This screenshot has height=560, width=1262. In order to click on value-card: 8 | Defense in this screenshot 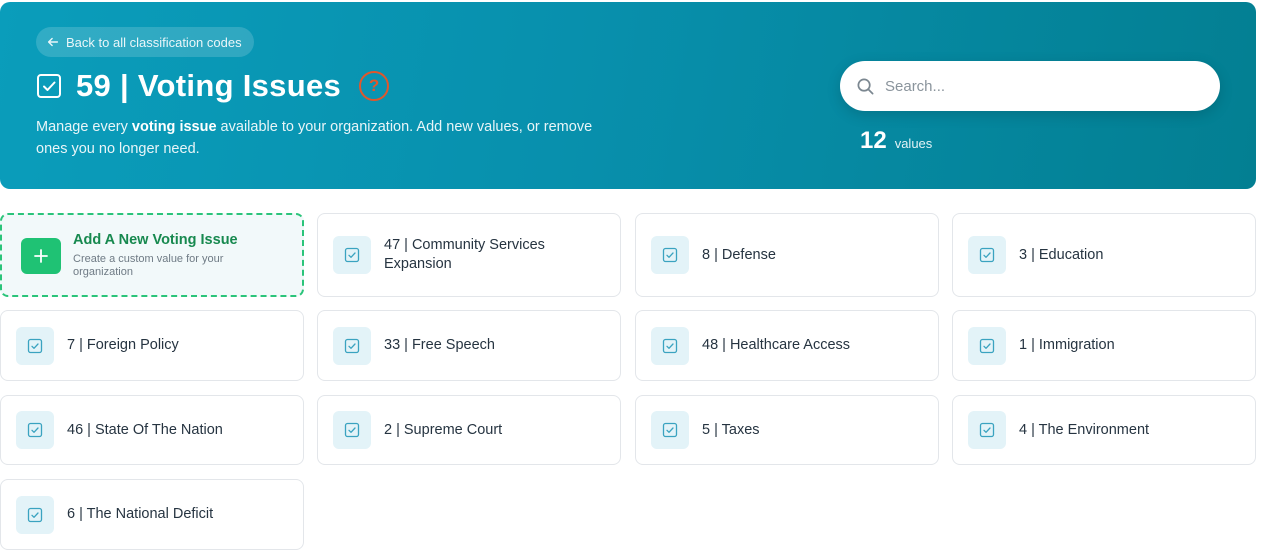, I will do `click(787, 255)`.